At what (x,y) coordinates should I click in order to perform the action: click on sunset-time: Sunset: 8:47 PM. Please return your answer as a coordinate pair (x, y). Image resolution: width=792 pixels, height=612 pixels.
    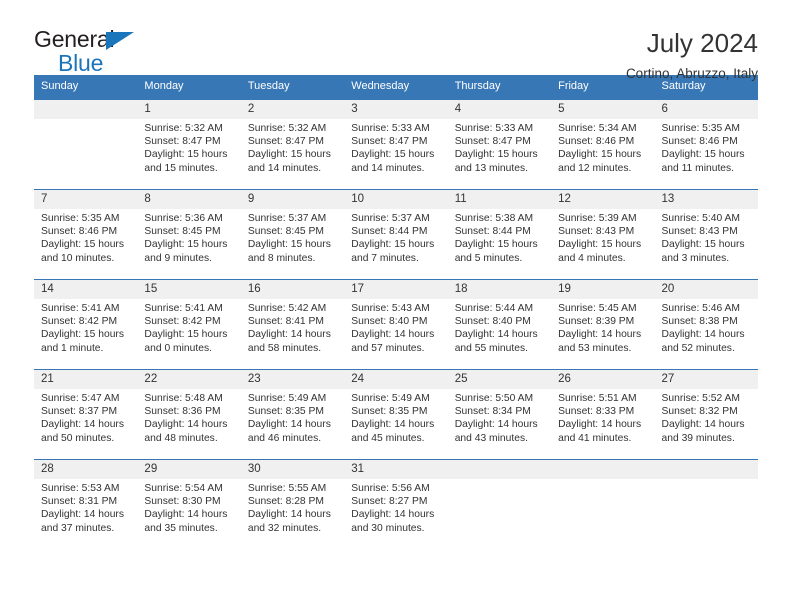
    Looking at the image, I should click on (492, 142).